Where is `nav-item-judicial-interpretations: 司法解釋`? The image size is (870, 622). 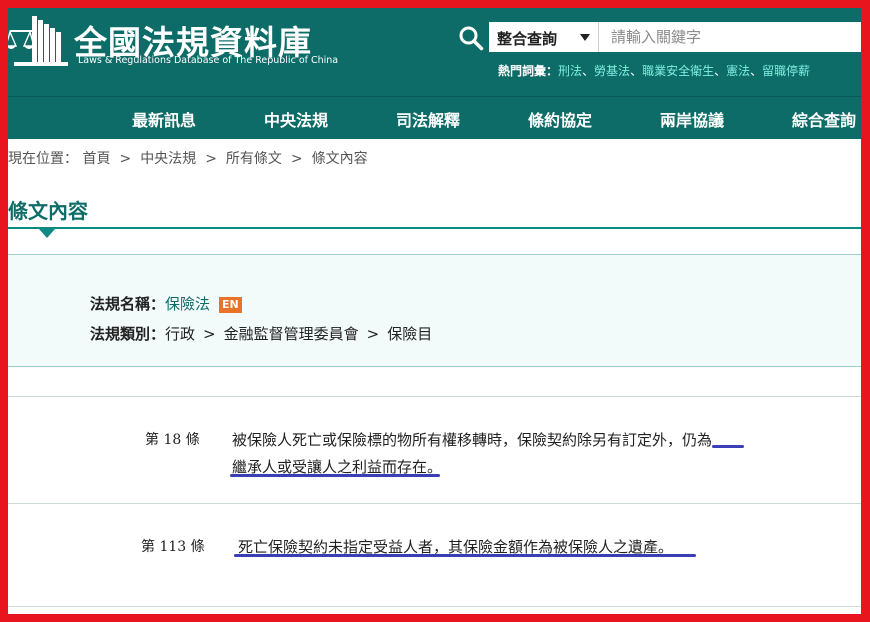
nav-item-judicial-interpretations: 司法解釋 is located at coordinates (428, 119).